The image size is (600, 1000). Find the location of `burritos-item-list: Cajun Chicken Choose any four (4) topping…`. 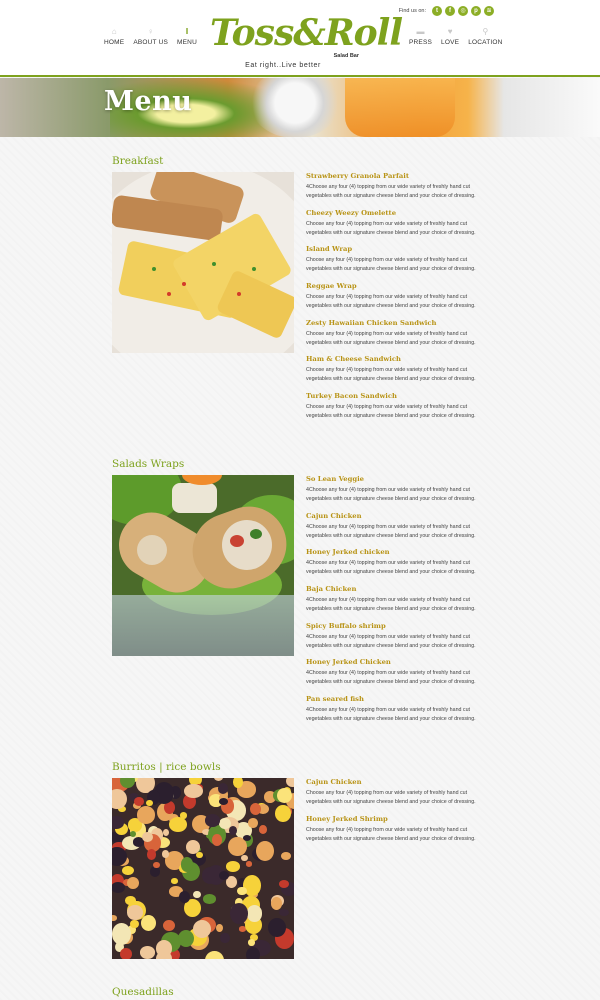

burritos-item-list: Cajun Chicken Choose any four (4) topping… is located at coordinates (401, 814).